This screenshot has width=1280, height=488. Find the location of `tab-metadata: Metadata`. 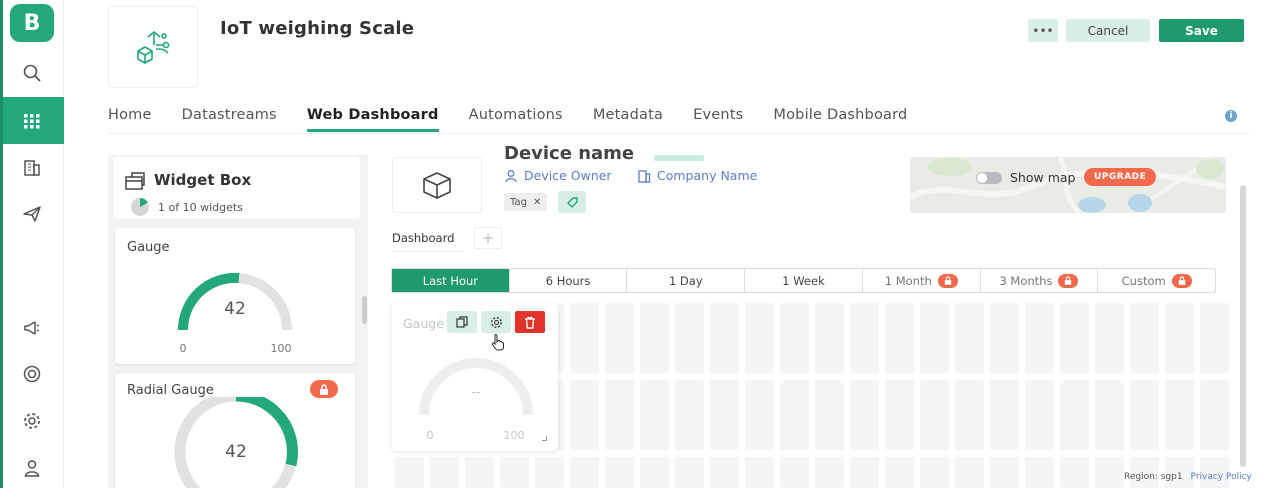

tab-metadata: Metadata is located at coordinates (628, 115).